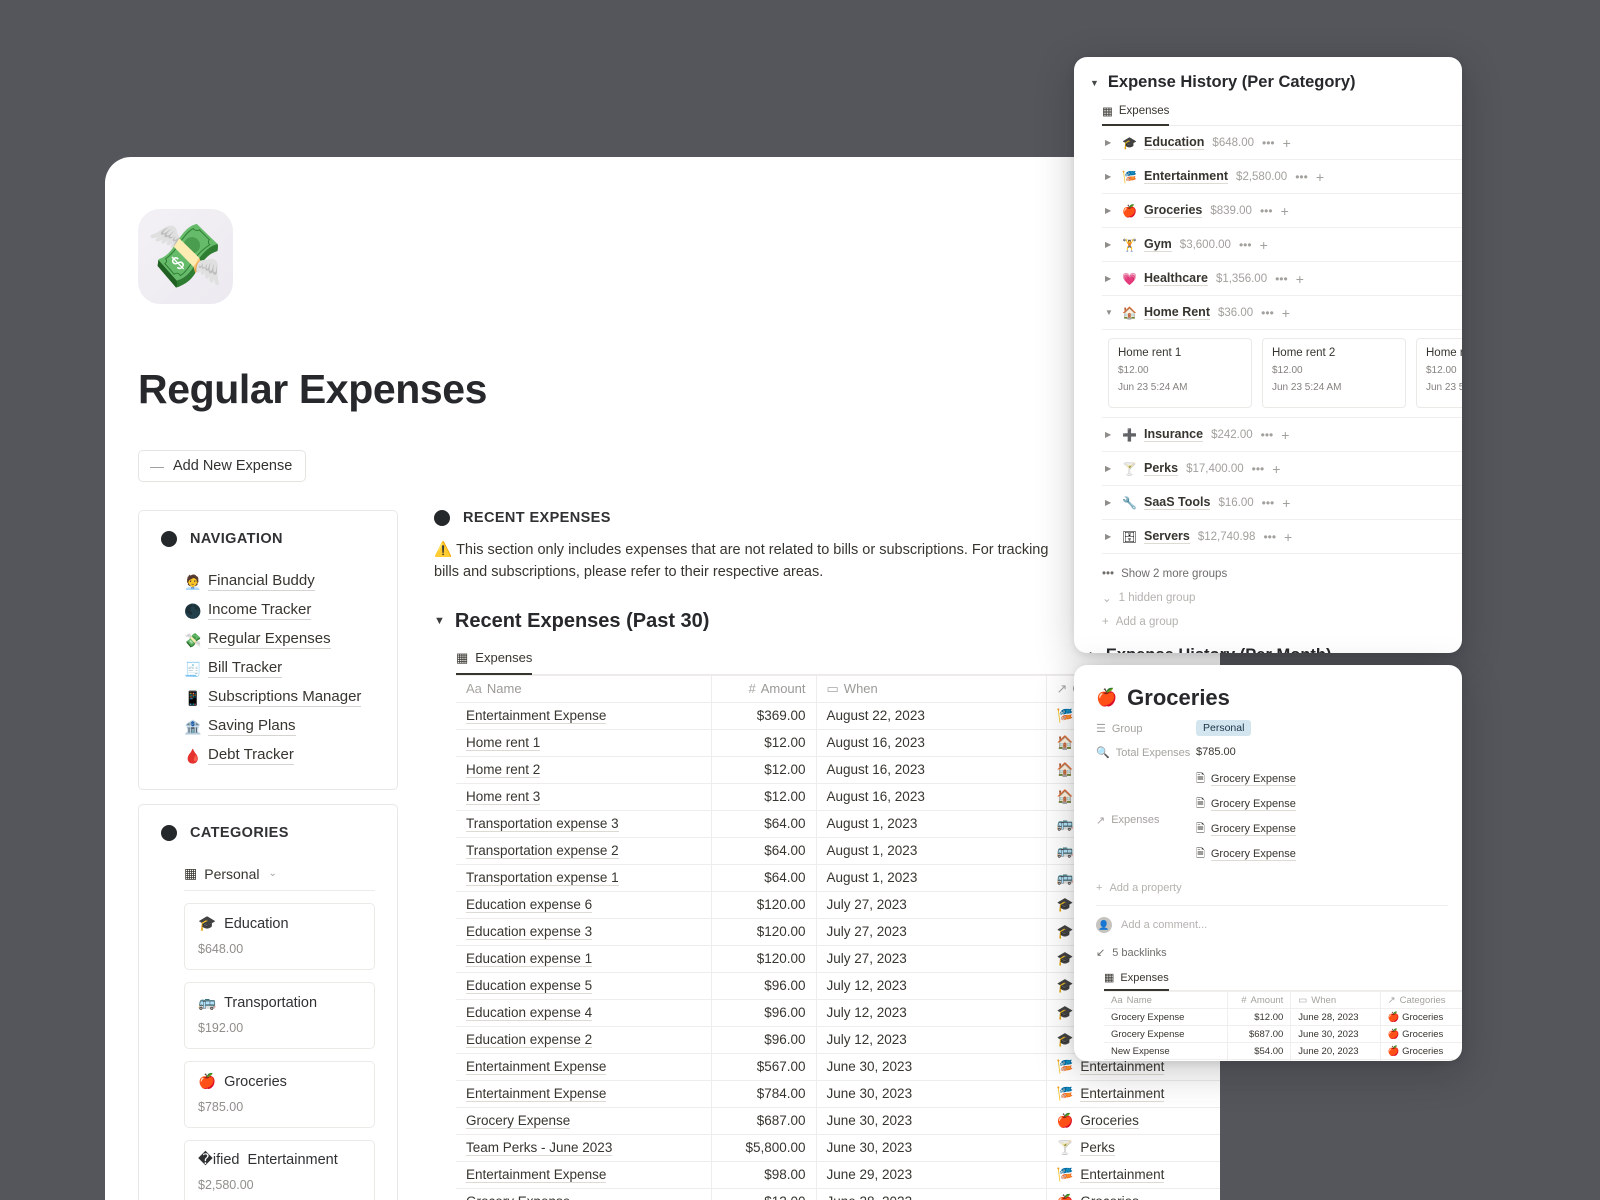 The width and height of the screenshot is (1600, 1200). Describe the element at coordinates (1282, 143) in the screenshot. I see `history-group-row: ▶ 🎓 Education $648.00 ••• +` at that location.